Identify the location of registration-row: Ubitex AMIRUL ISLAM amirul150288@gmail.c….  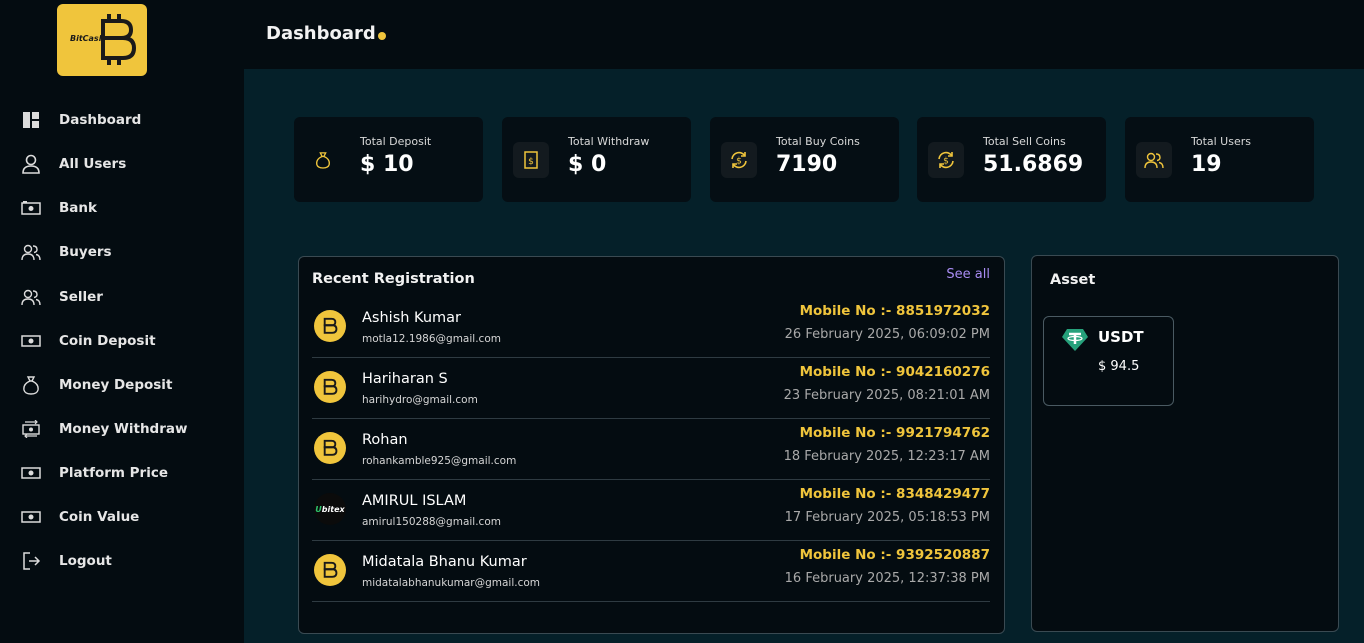
(651, 510).